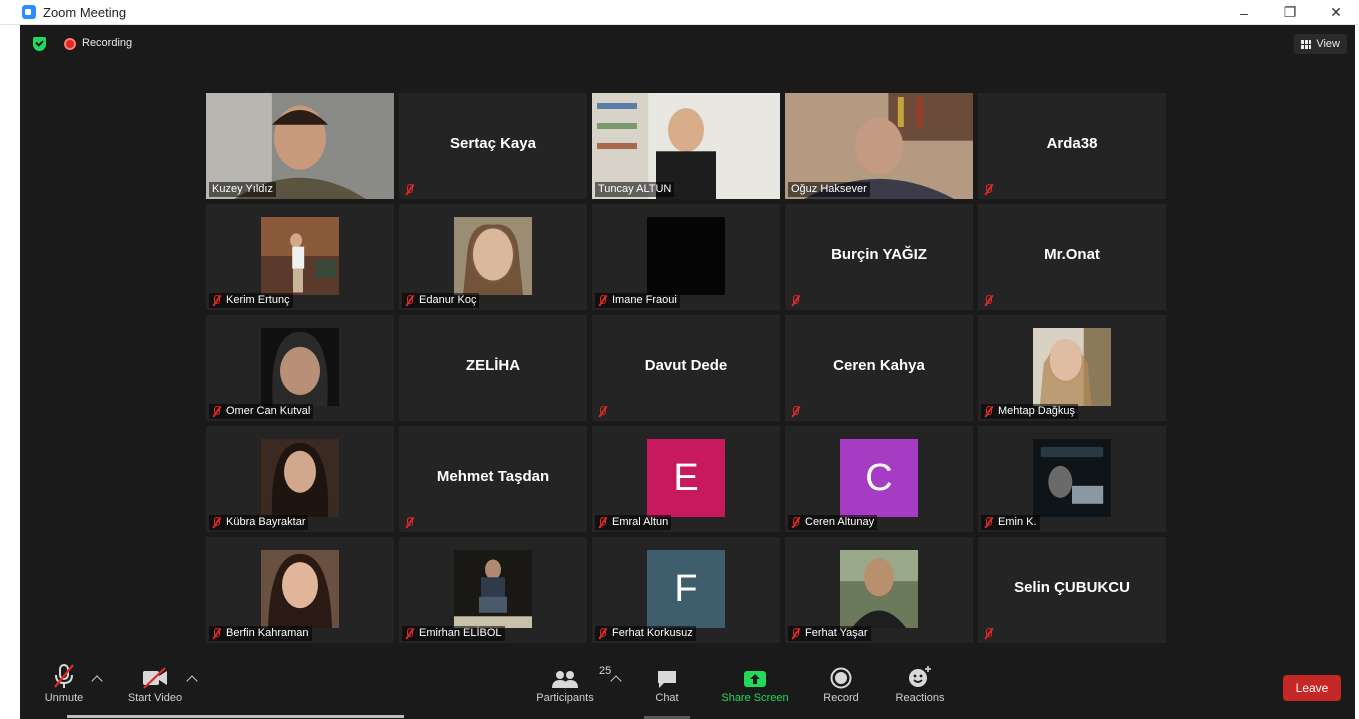 This screenshot has width=1359, height=719. Describe the element at coordinates (841, 678) in the screenshot. I see `record-icon` at that location.